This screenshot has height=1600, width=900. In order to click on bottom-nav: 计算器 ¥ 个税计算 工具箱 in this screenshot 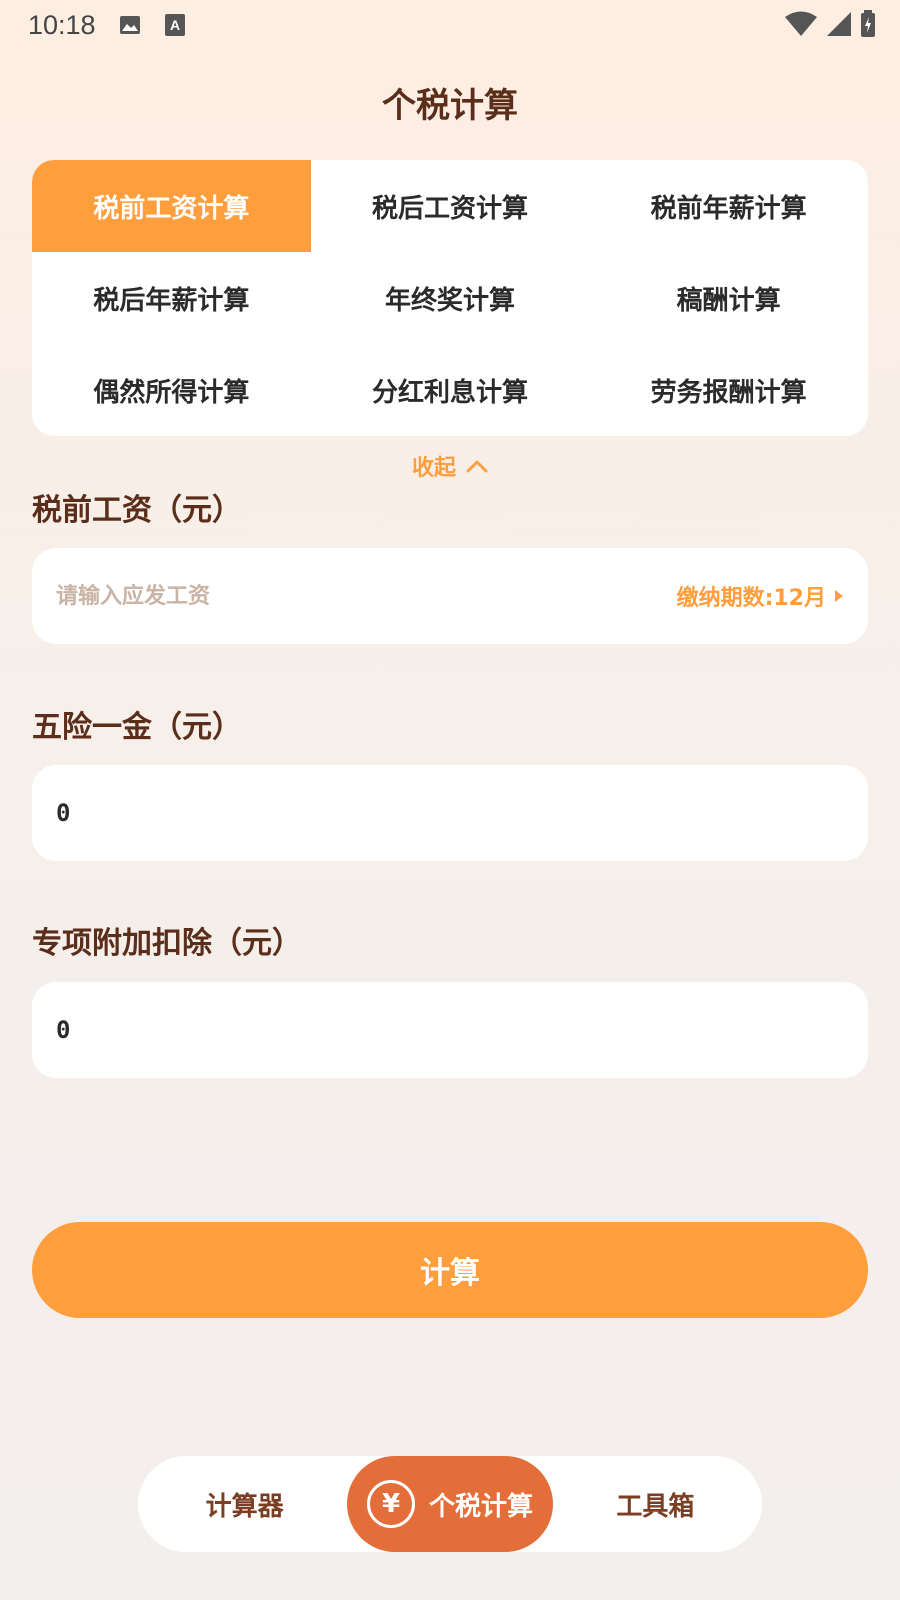, I will do `click(450, 1504)`.